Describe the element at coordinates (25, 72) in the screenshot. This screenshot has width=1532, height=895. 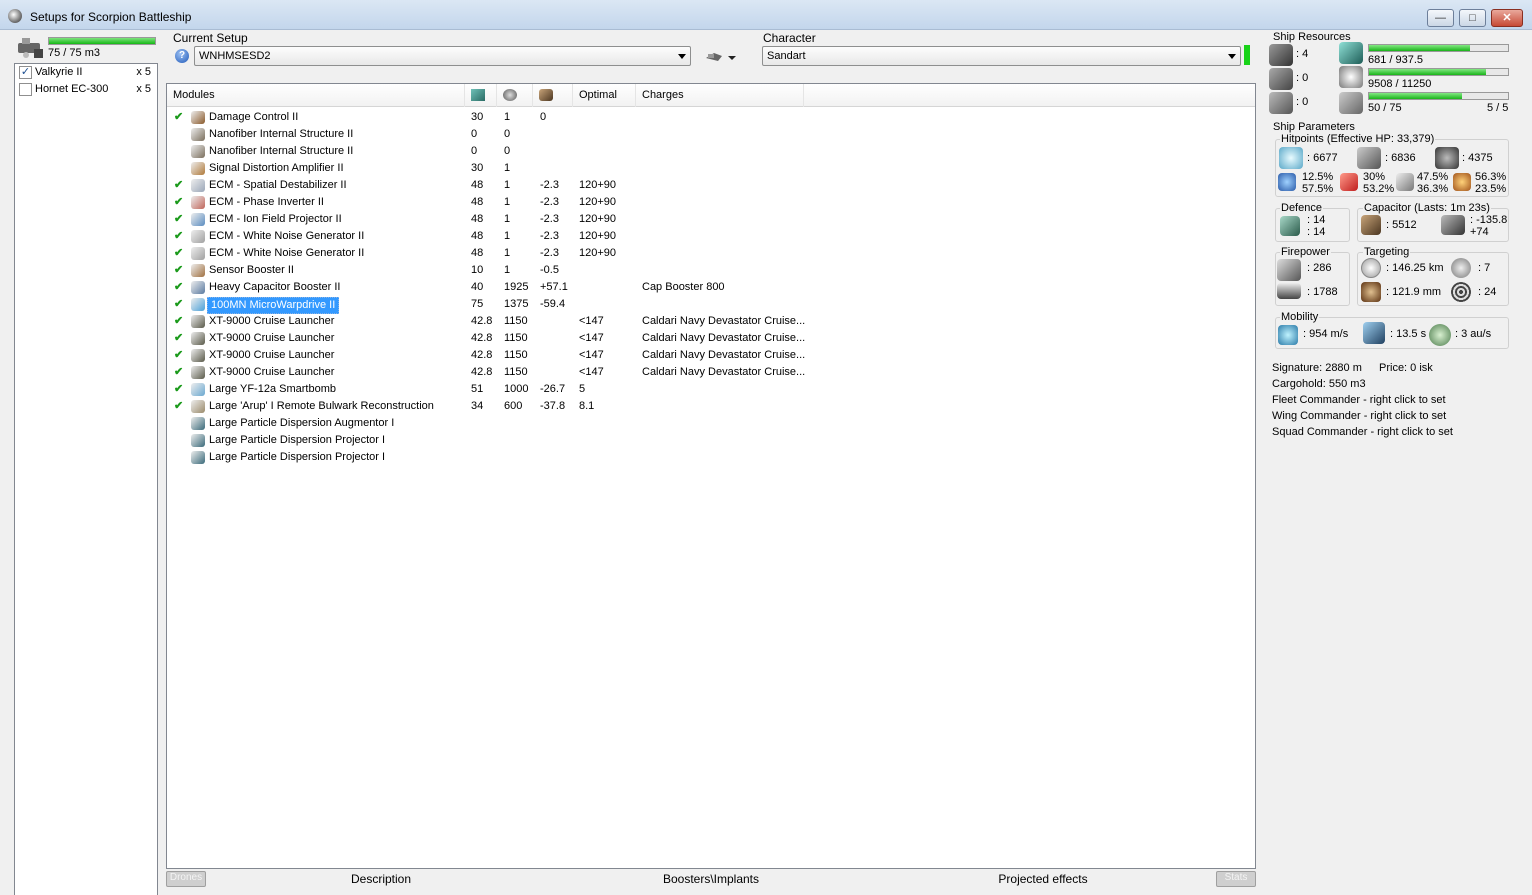
I see `drone-checkbox: ✓` at that location.